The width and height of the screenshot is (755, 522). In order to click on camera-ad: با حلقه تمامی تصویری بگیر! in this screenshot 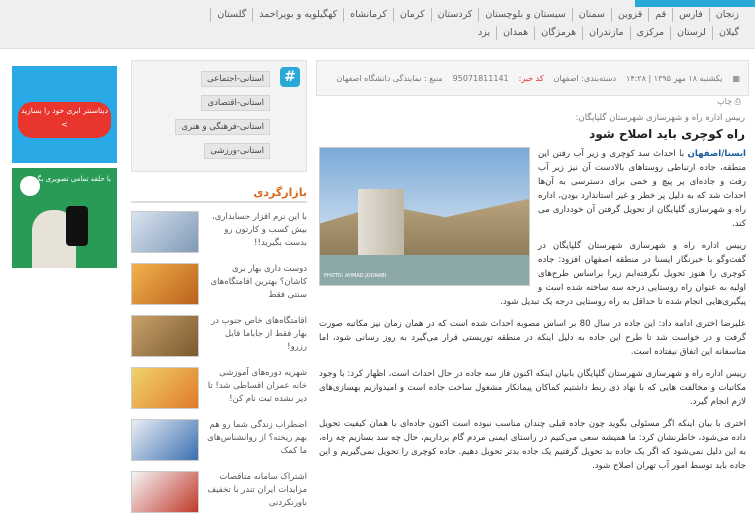, I will do `click(64, 218)`.